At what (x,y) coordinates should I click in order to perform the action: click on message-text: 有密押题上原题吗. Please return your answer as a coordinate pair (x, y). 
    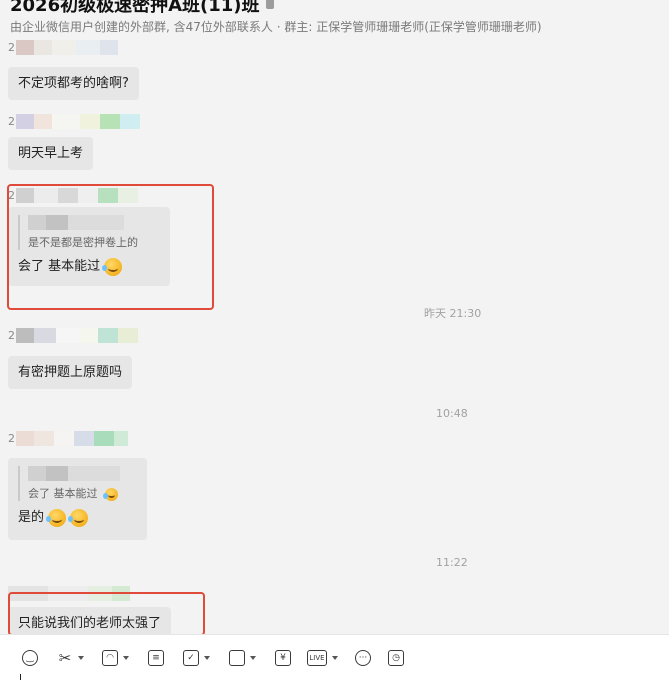
    Looking at the image, I should click on (70, 372).